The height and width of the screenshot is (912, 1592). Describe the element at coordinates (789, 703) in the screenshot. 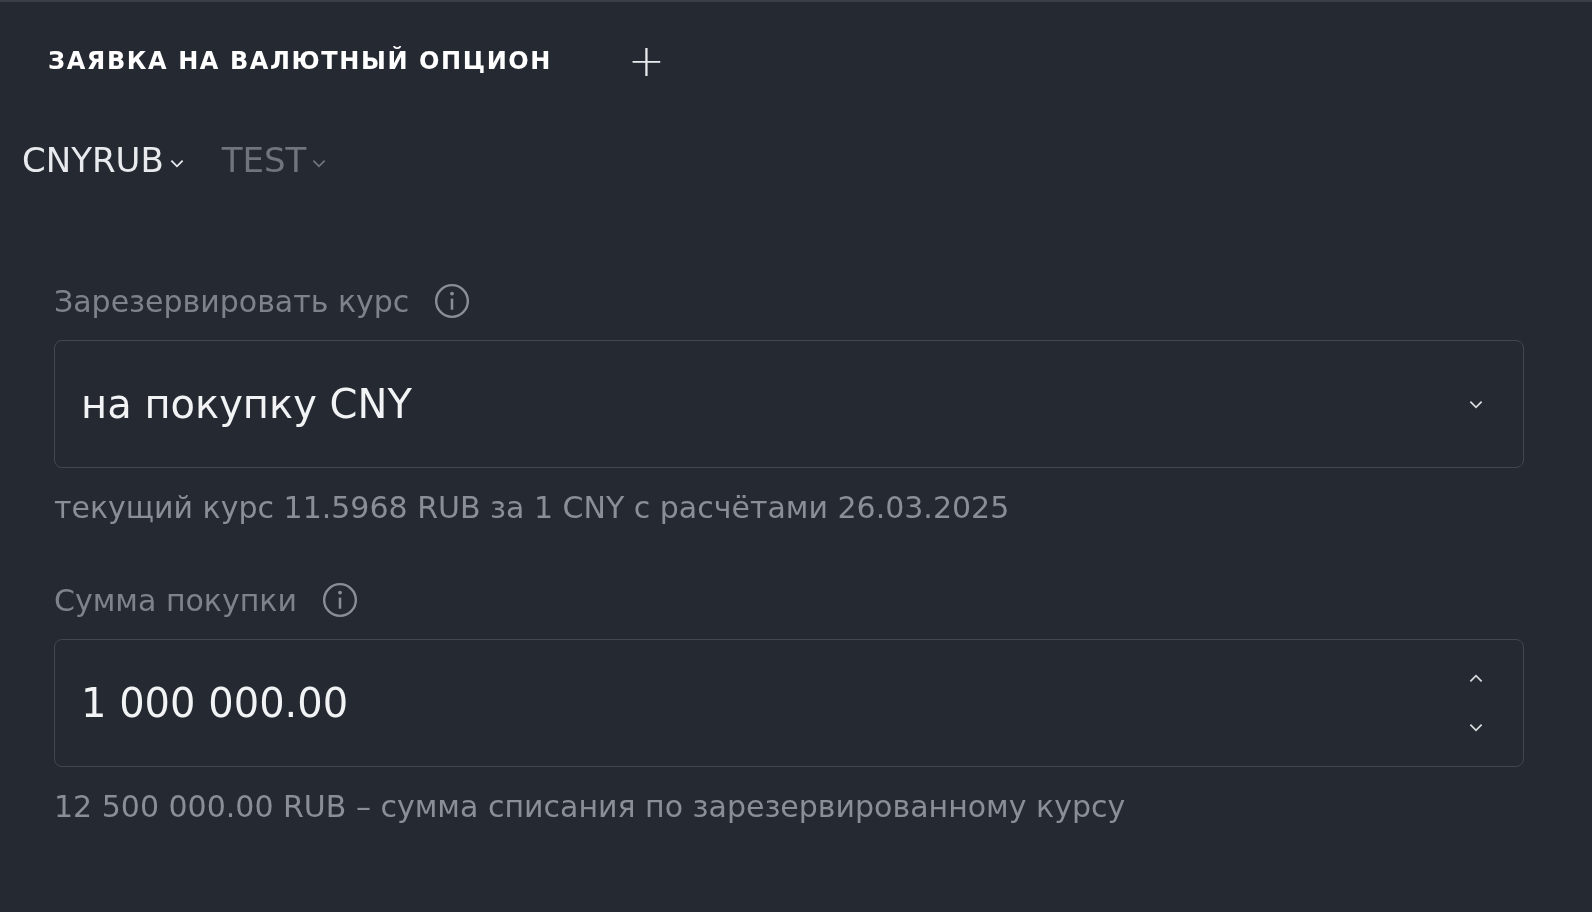

I see `amount-input: 1 000 000.00` at that location.